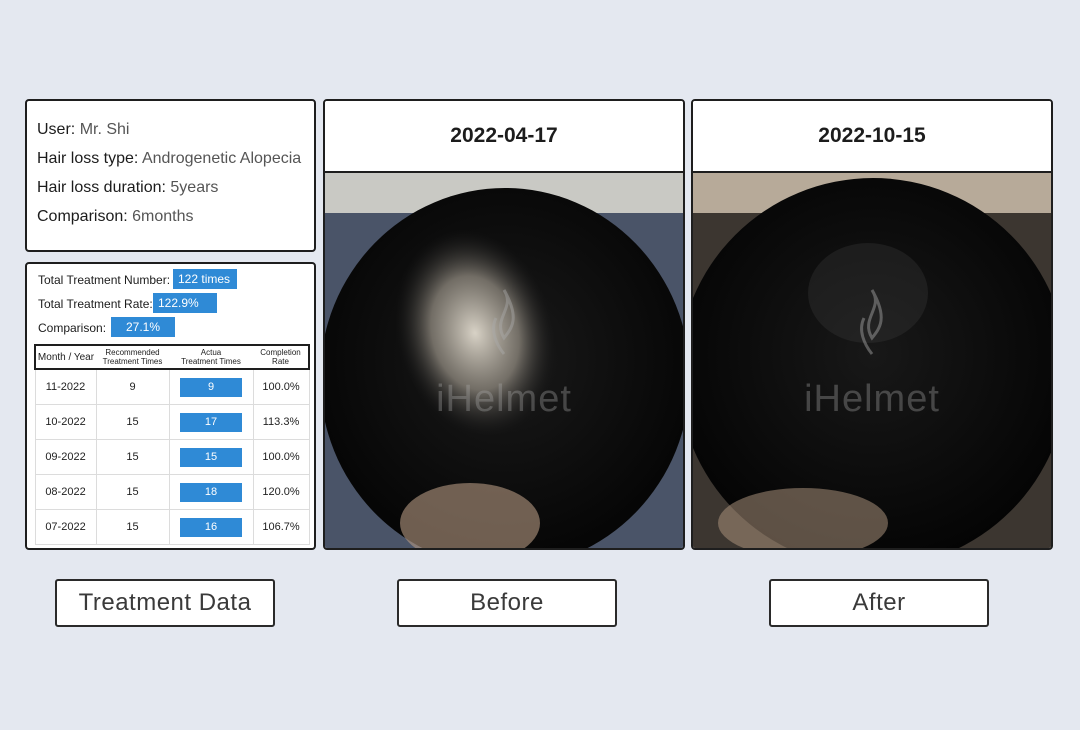 This screenshot has width=1080, height=730. Describe the element at coordinates (56, 129) in the screenshot. I see `user-label: User:` at that location.